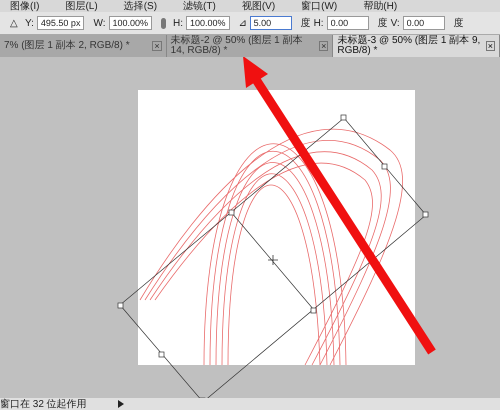 Image resolution: width=500 pixels, height=410 pixels. What do you see at coordinates (250, 46) in the screenshot?
I see `document-tab: 未标题-2 @ 50% (图层 1 副本 14, RGB/8) * ×` at bounding box center [250, 46].